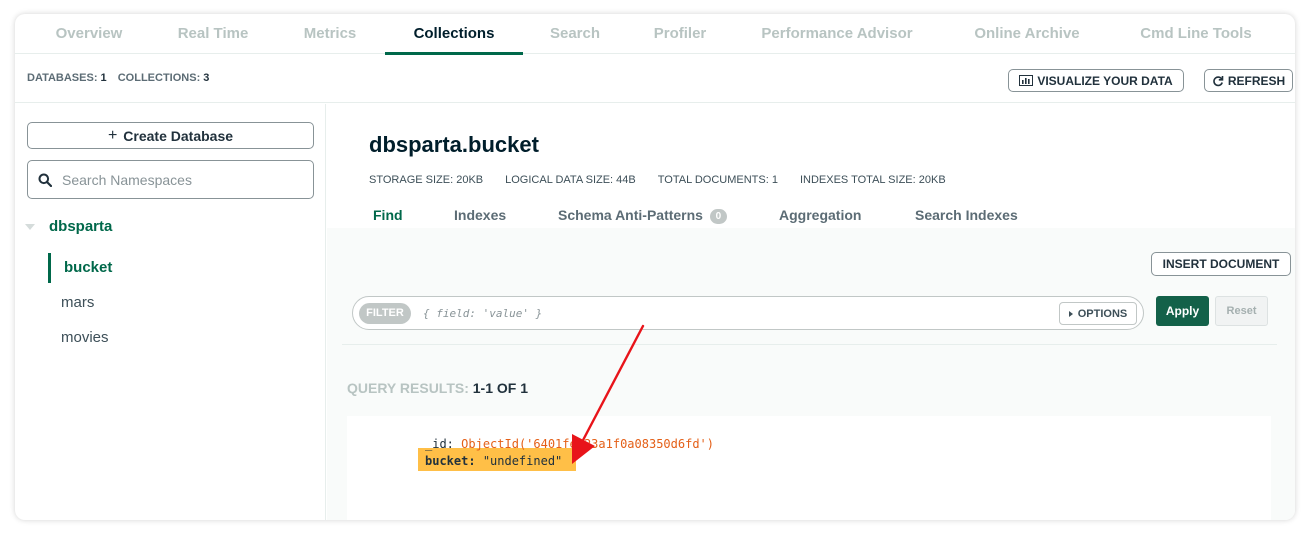  What do you see at coordinates (450, 461) in the screenshot?
I see `bucket-key: bucket:` at bounding box center [450, 461].